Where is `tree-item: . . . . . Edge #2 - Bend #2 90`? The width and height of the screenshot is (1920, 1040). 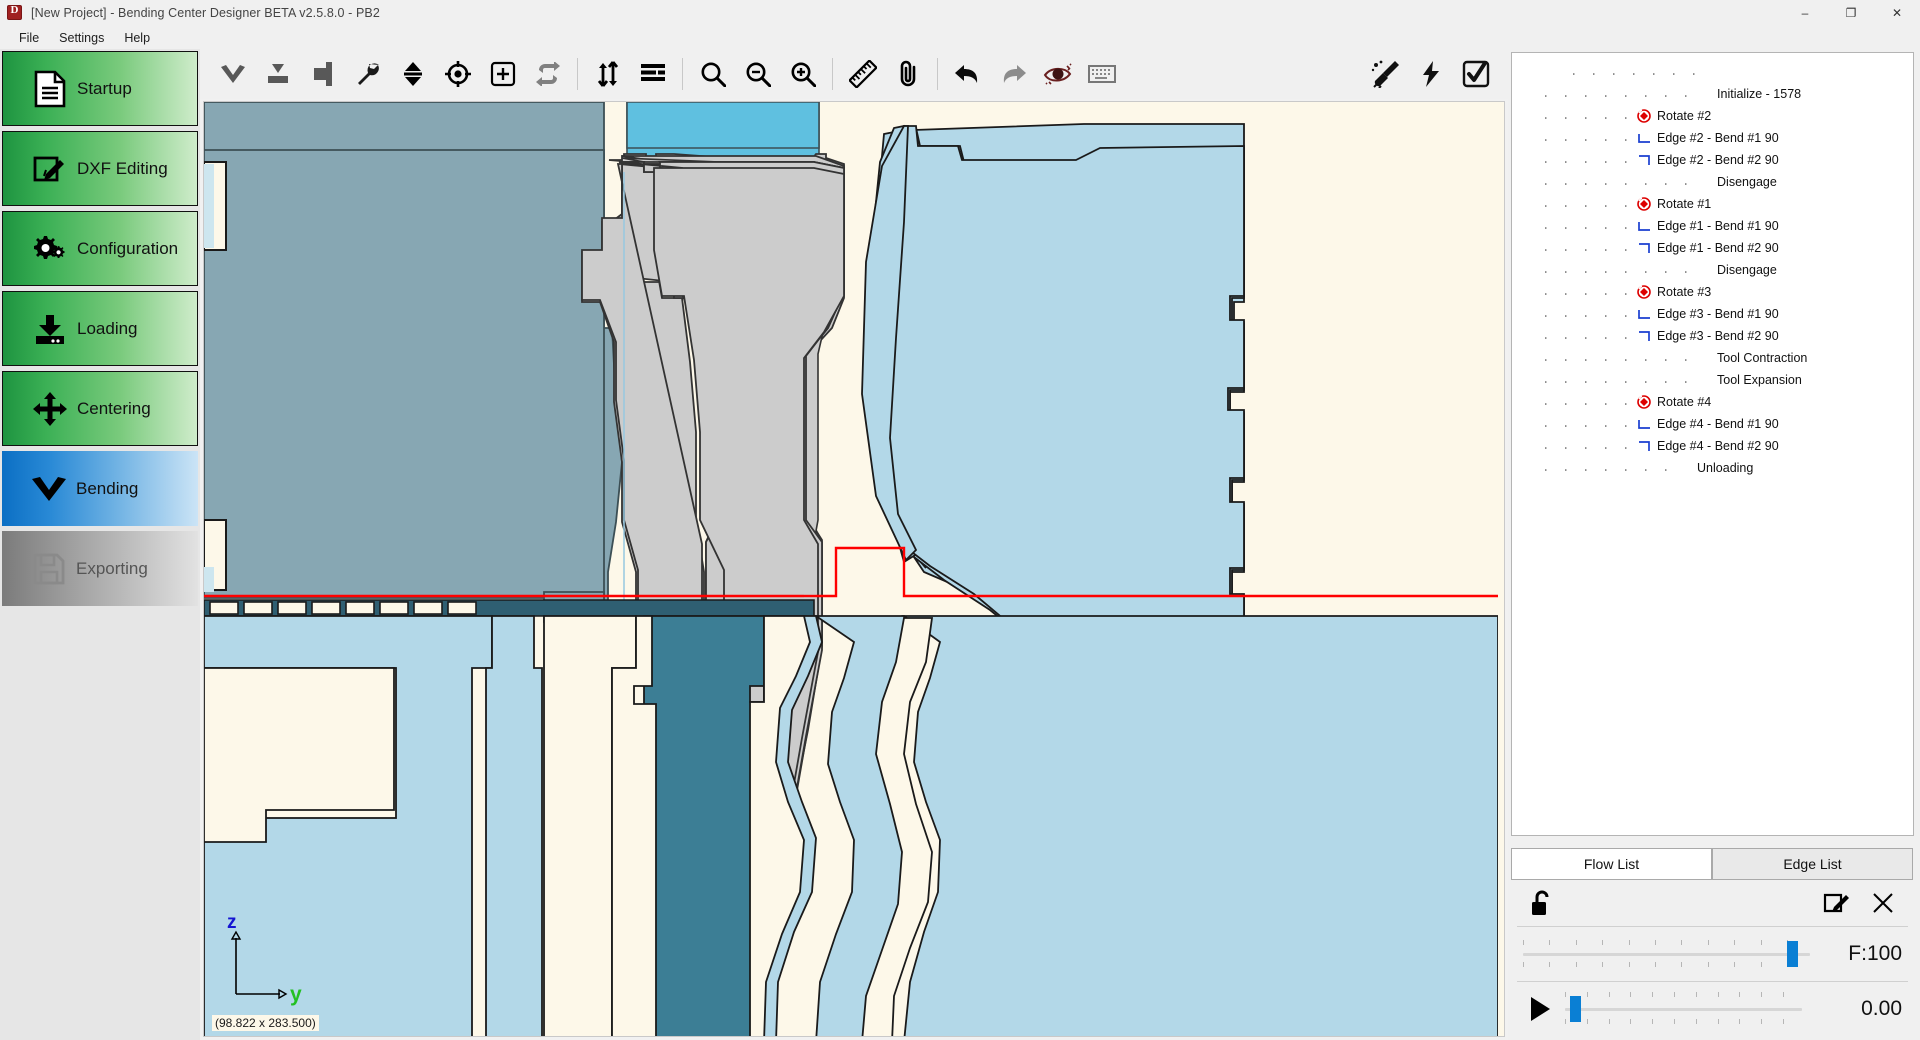
tree-item: . . . . . Edge #2 - Bend #2 90 is located at coordinates (1712, 160).